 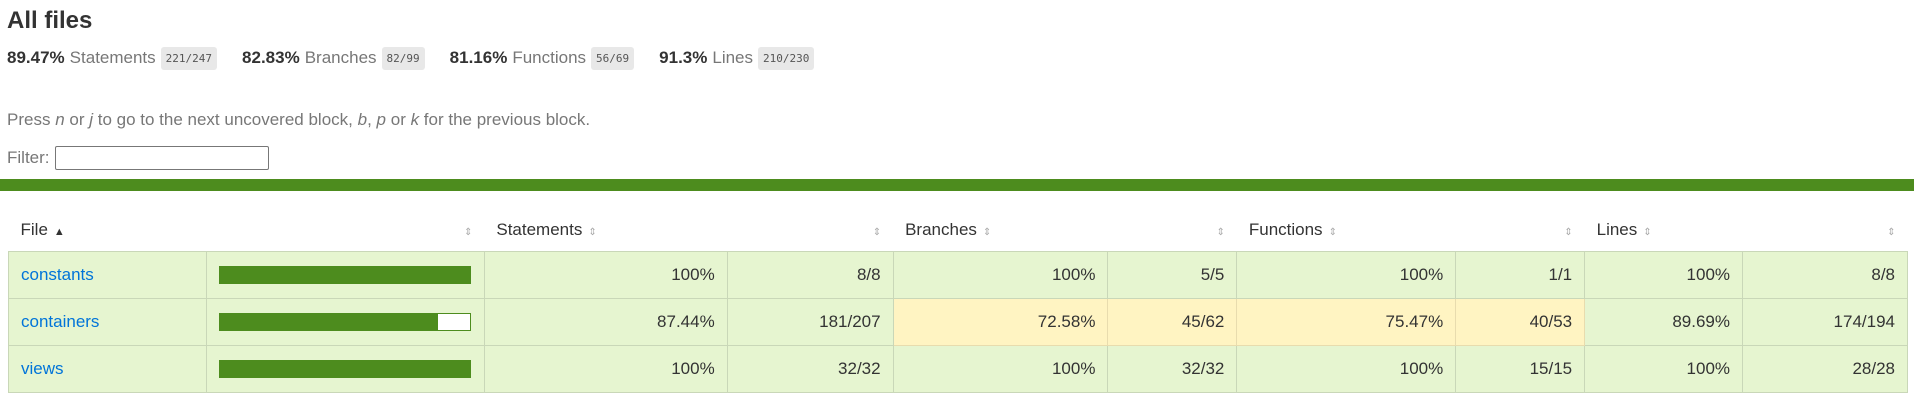 What do you see at coordinates (957, 185) in the screenshot?
I see `coverage-status-bar` at bounding box center [957, 185].